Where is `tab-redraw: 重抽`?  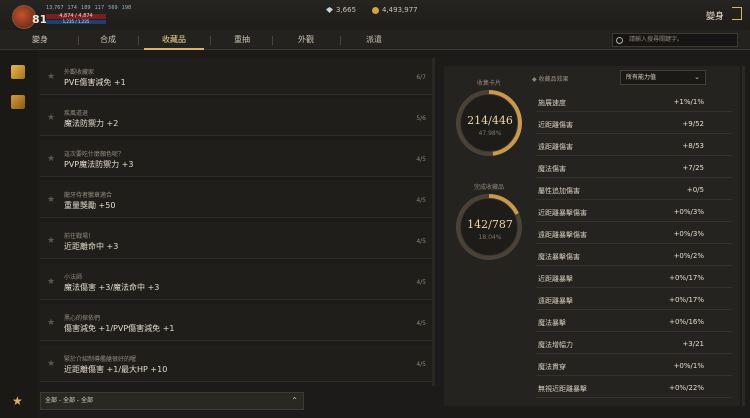 tab-redraw: 重抽 is located at coordinates (242, 40).